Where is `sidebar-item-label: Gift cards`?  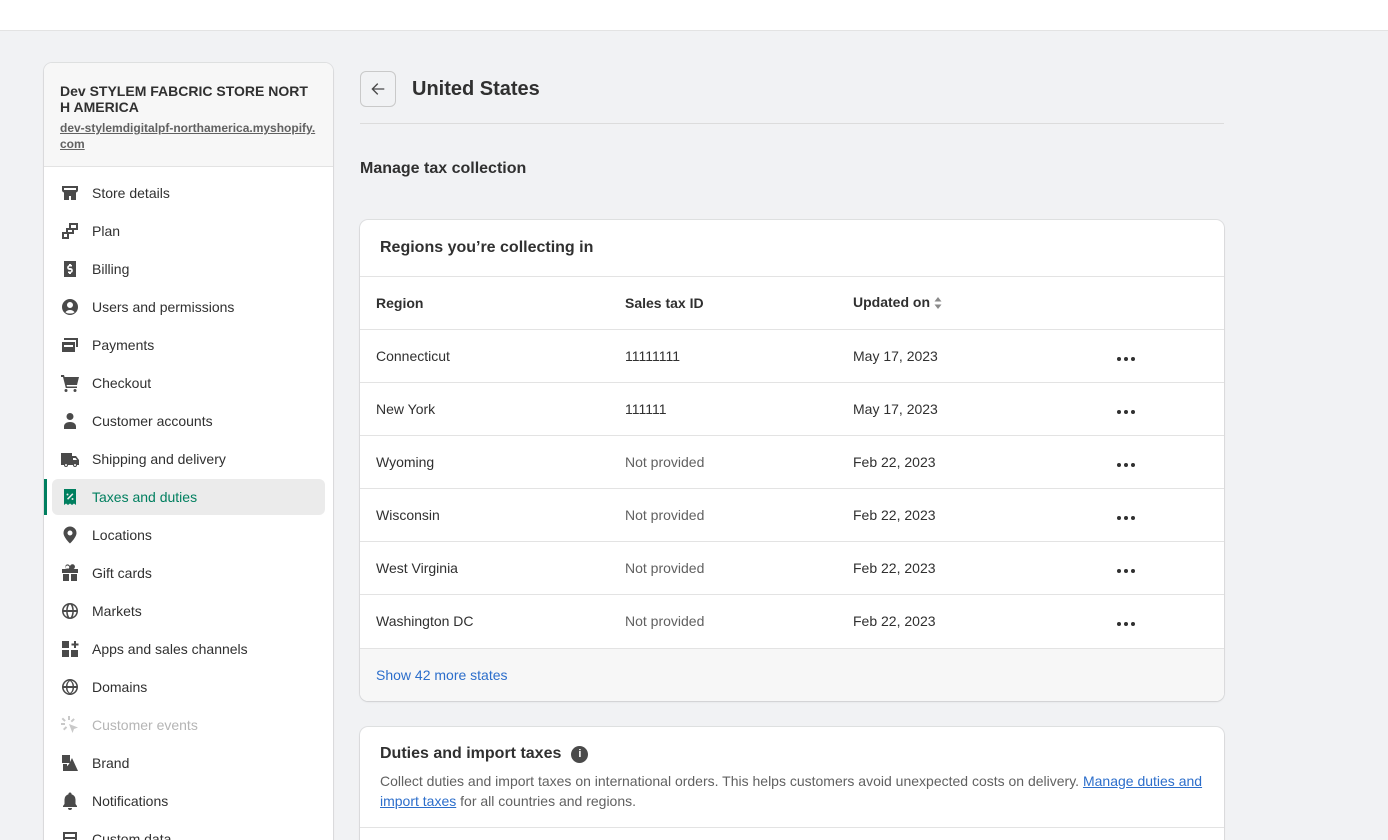 sidebar-item-label: Gift cards is located at coordinates (122, 573).